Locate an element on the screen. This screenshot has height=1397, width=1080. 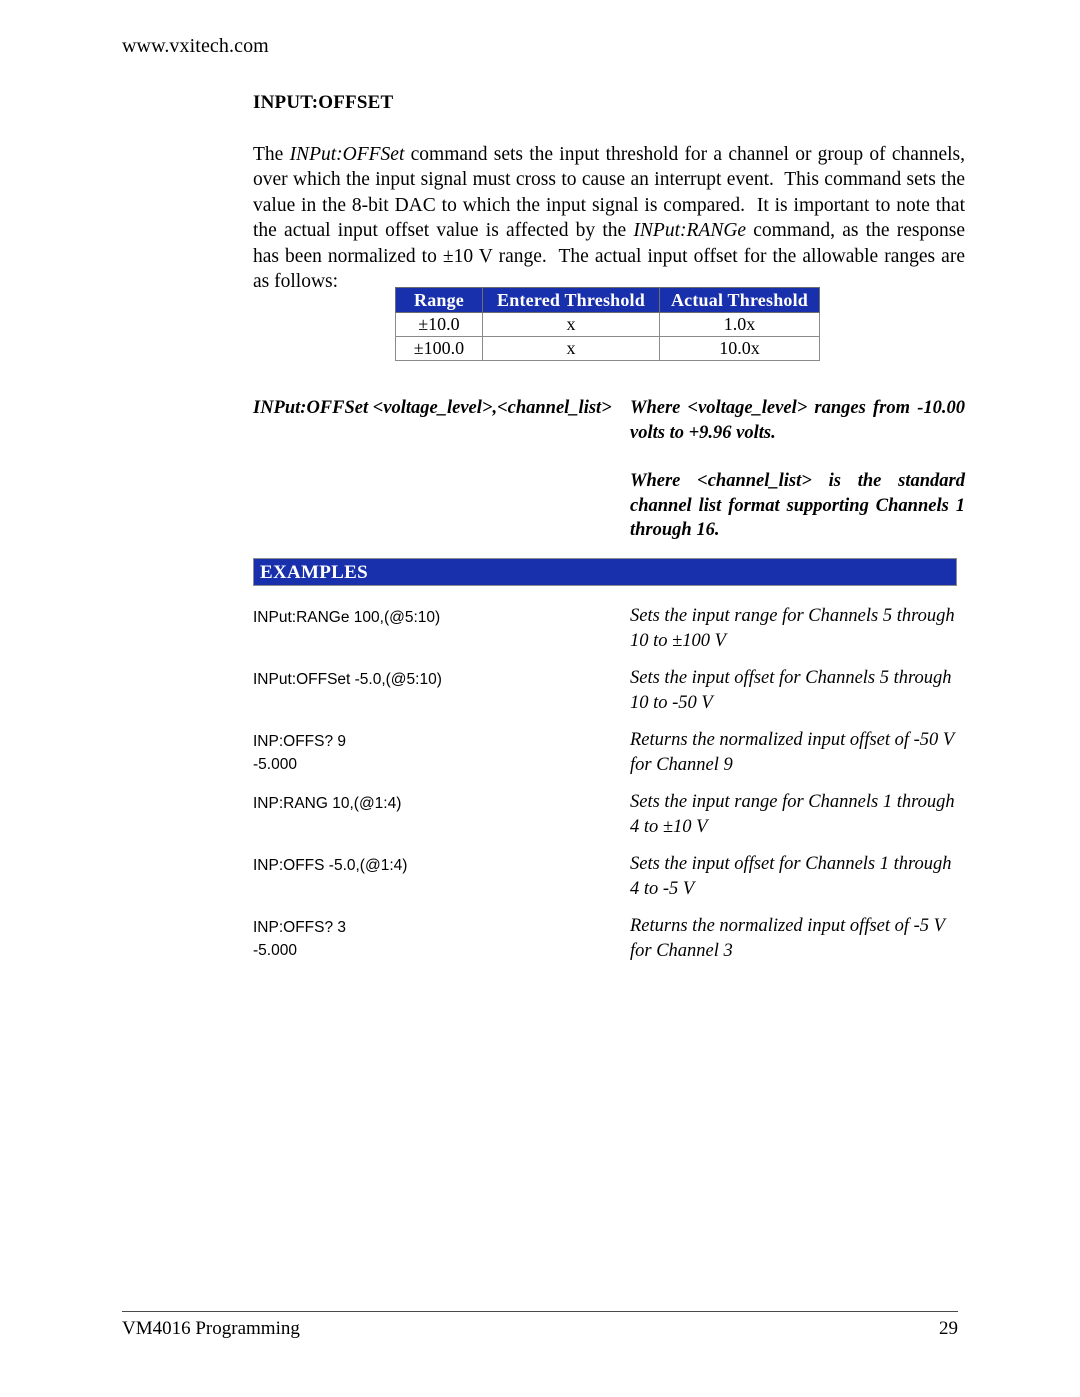
example-command: INP:RANG 10,(@1:4) is located at coordinates (327, 803).